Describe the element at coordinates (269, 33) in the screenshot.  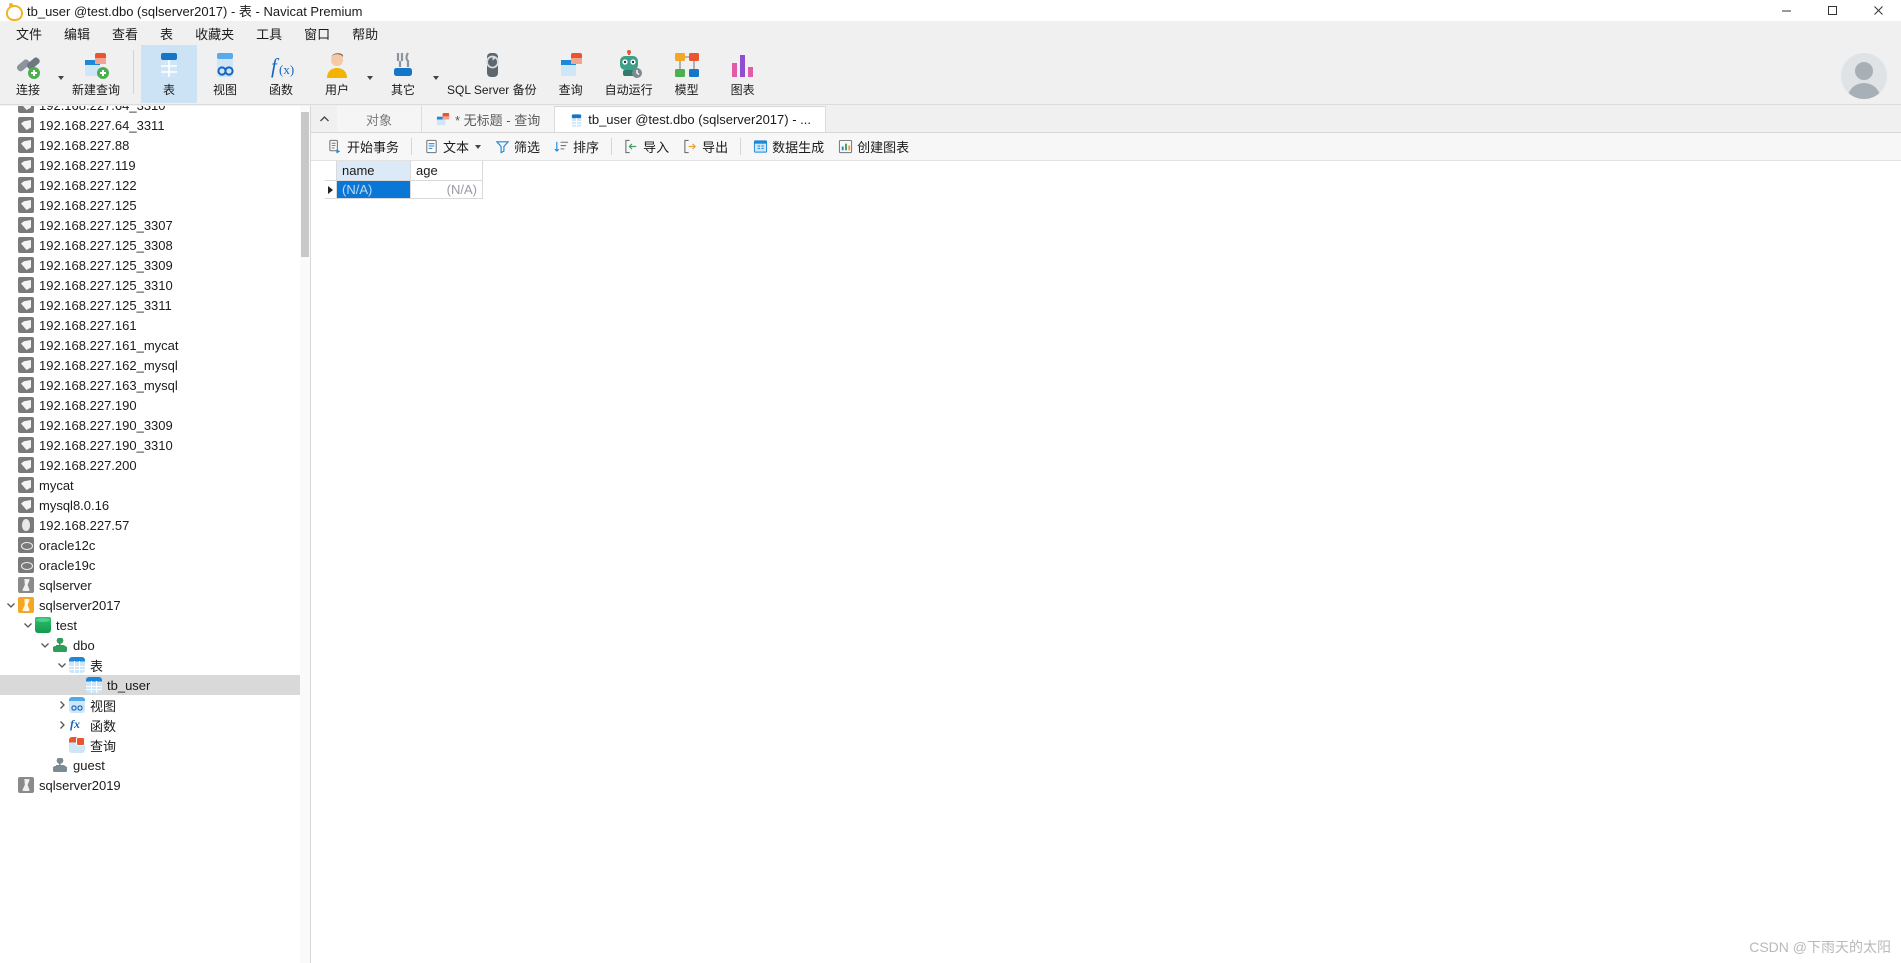
I see `menu-tools: 工具` at that location.